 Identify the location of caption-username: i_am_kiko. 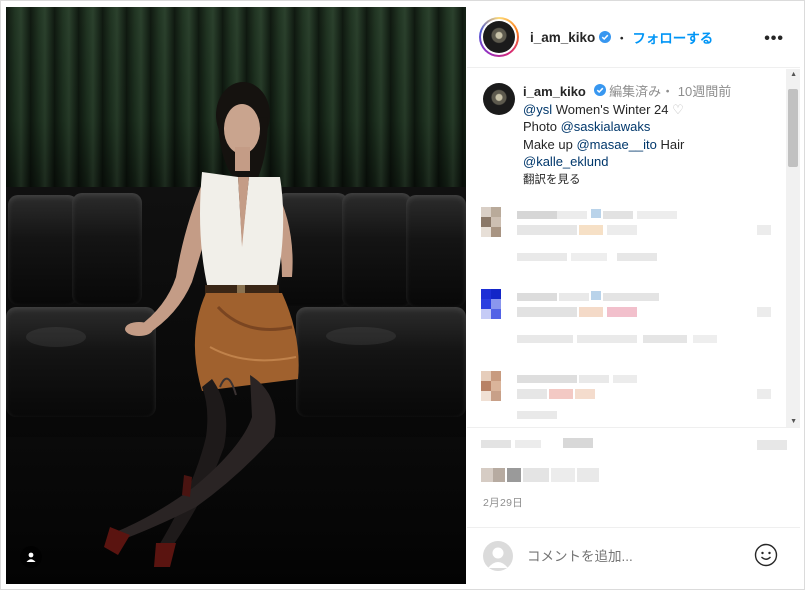
(554, 91).